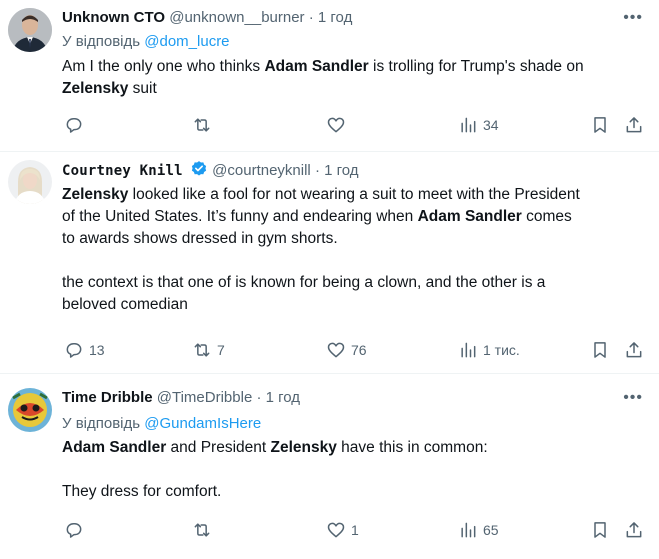 The height and width of the screenshot is (559, 659). Describe the element at coordinates (501, 350) in the screenshot. I see `views-count: 1 тис.` at that location.